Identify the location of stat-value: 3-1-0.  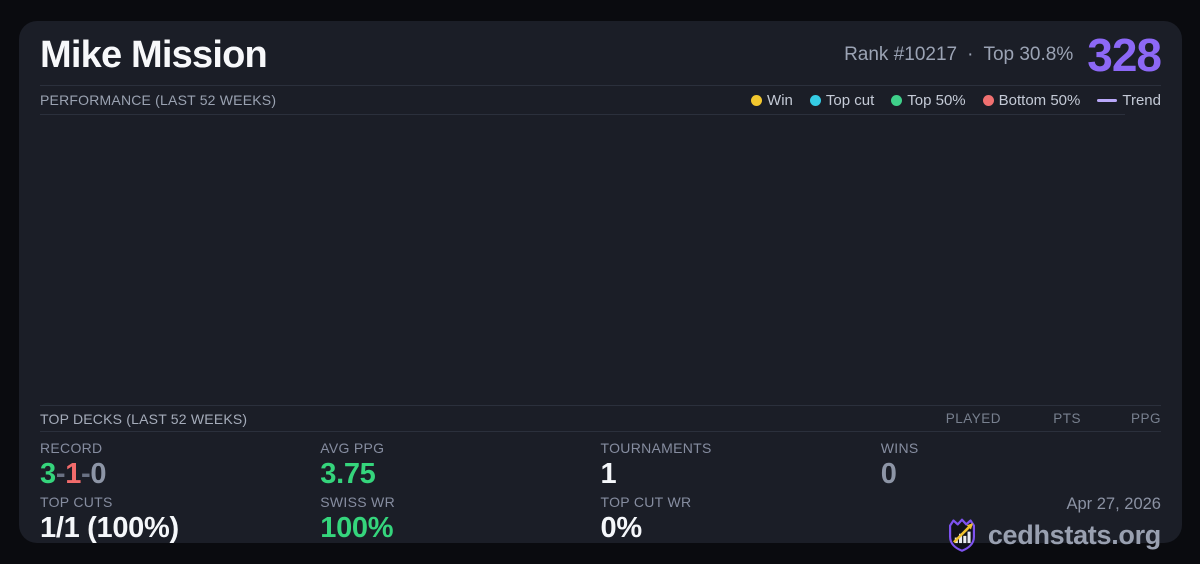
(180, 474).